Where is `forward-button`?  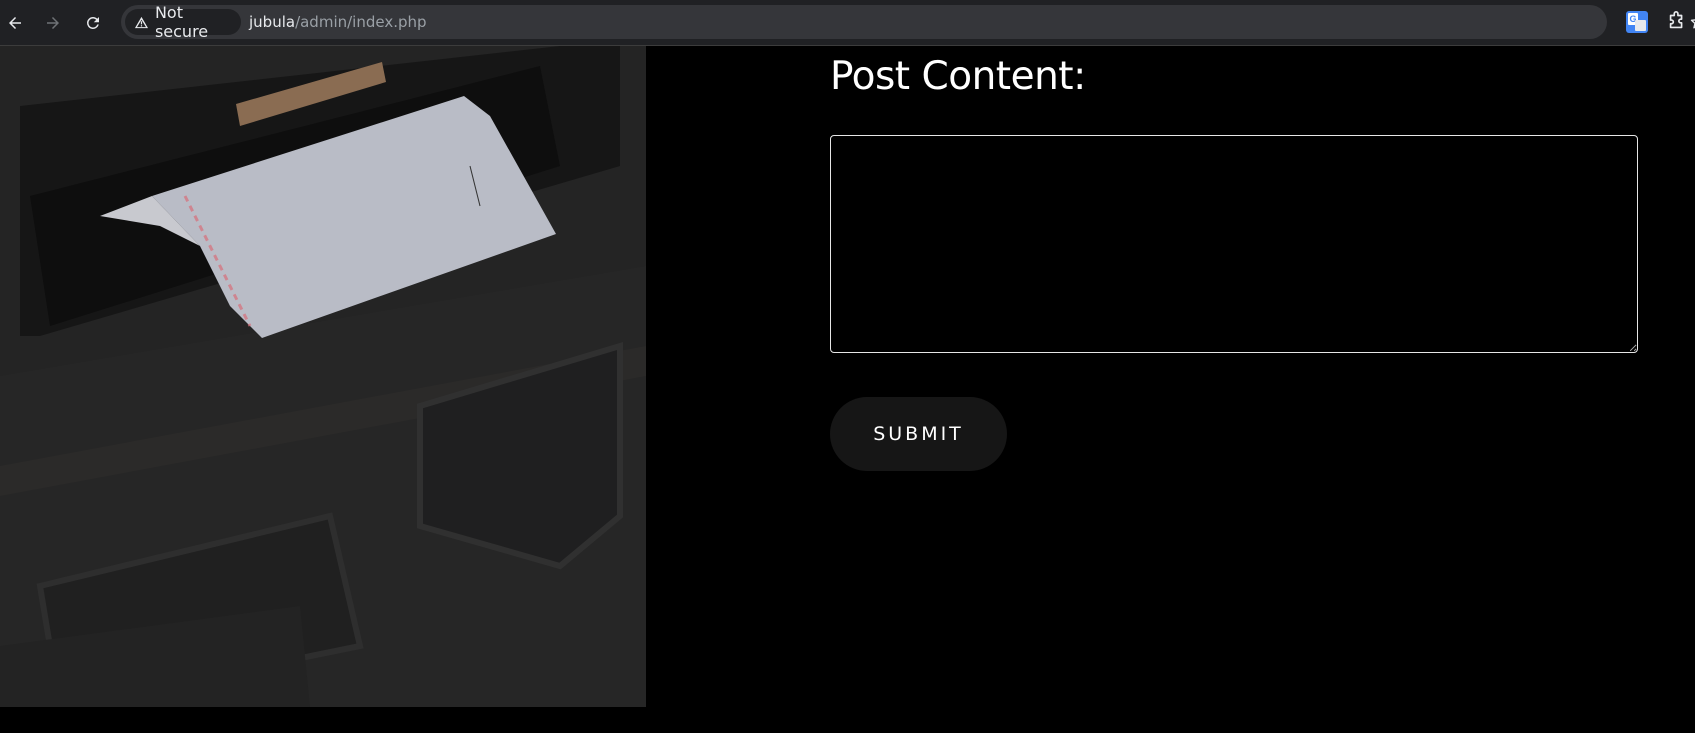
forward-button is located at coordinates (53, 23).